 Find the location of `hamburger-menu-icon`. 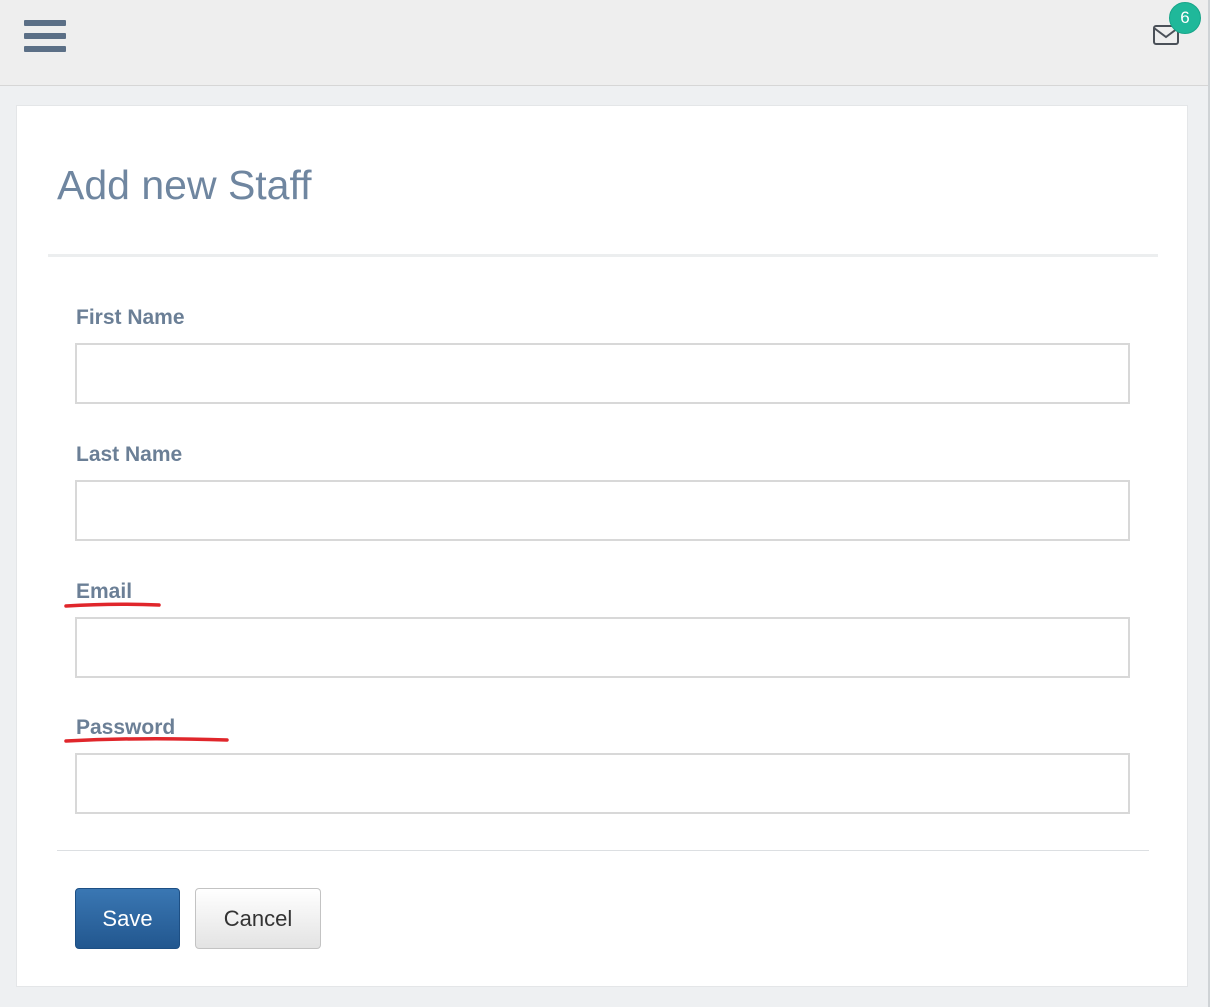

hamburger-menu-icon is located at coordinates (45, 36).